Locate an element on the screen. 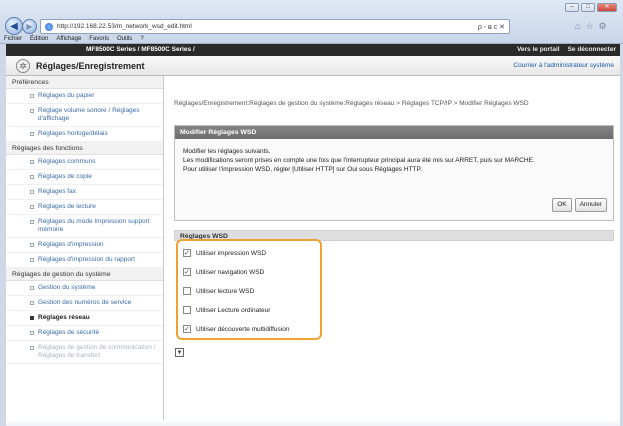 The image size is (623, 426). sidebar-item-label: Réglages du papier is located at coordinates (66, 95).